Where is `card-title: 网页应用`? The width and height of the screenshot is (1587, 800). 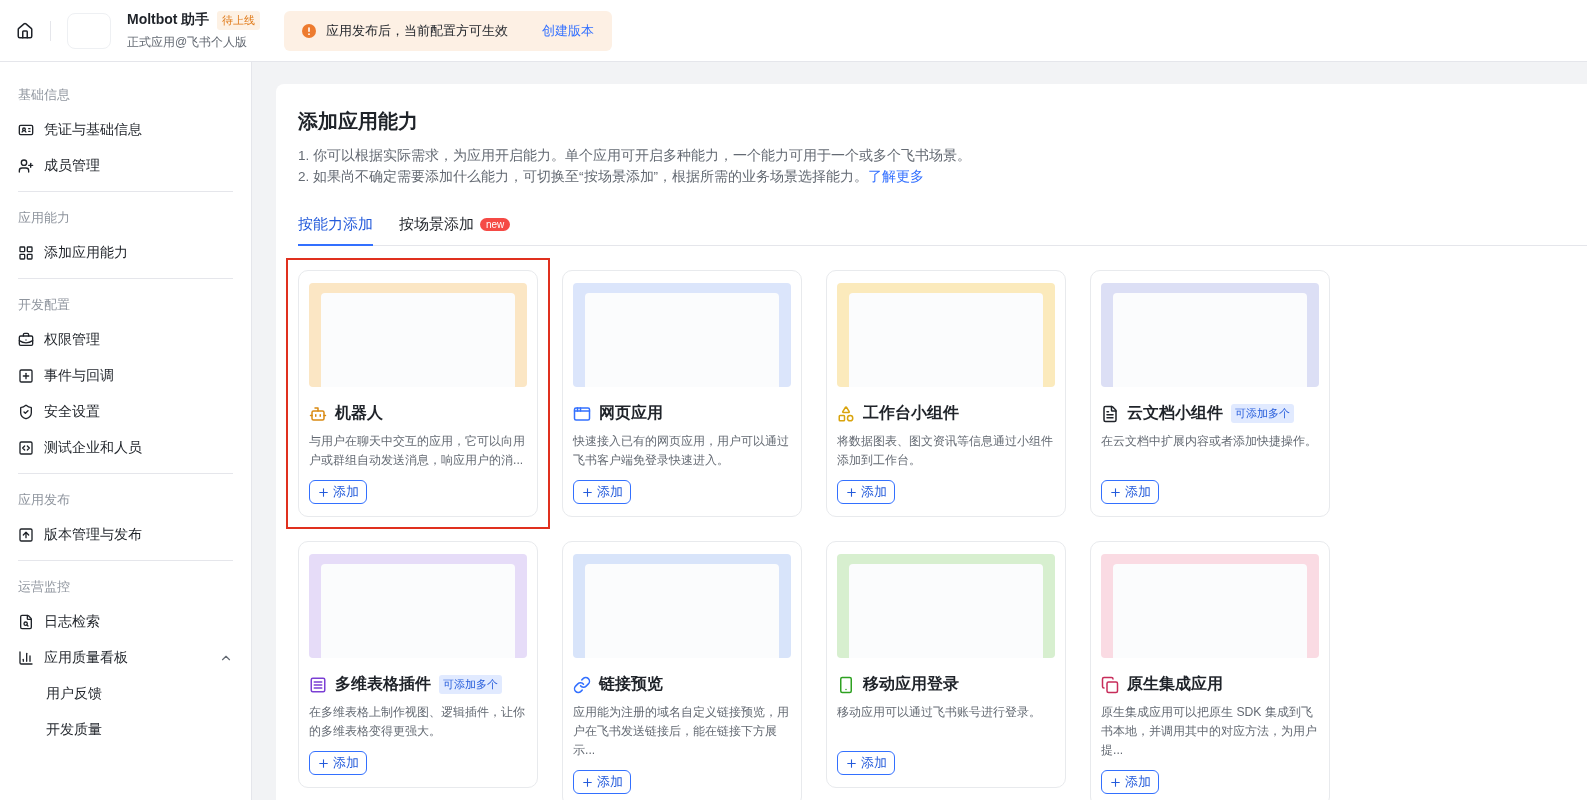 card-title: 网页应用 is located at coordinates (631, 413).